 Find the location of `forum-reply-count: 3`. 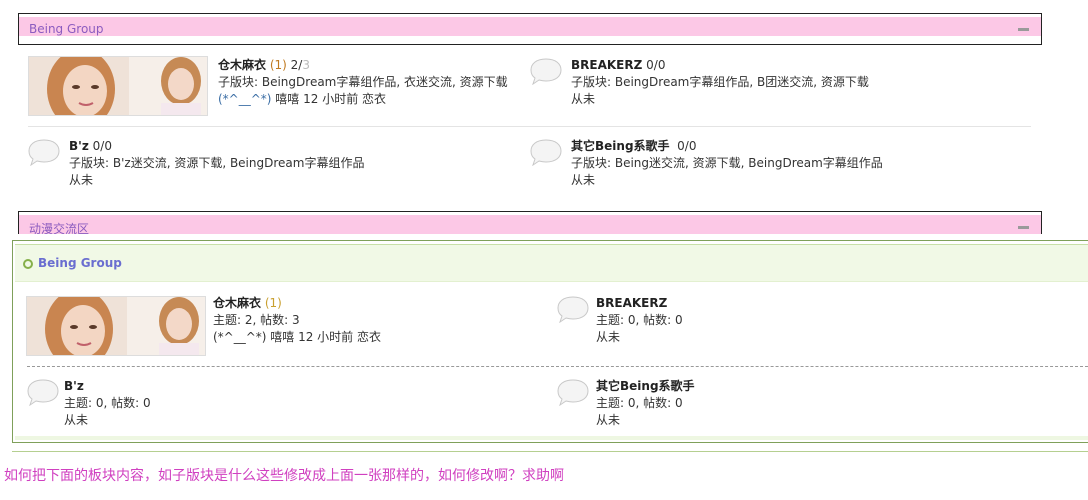

forum-reply-count: 3 is located at coordinates (306, 65).